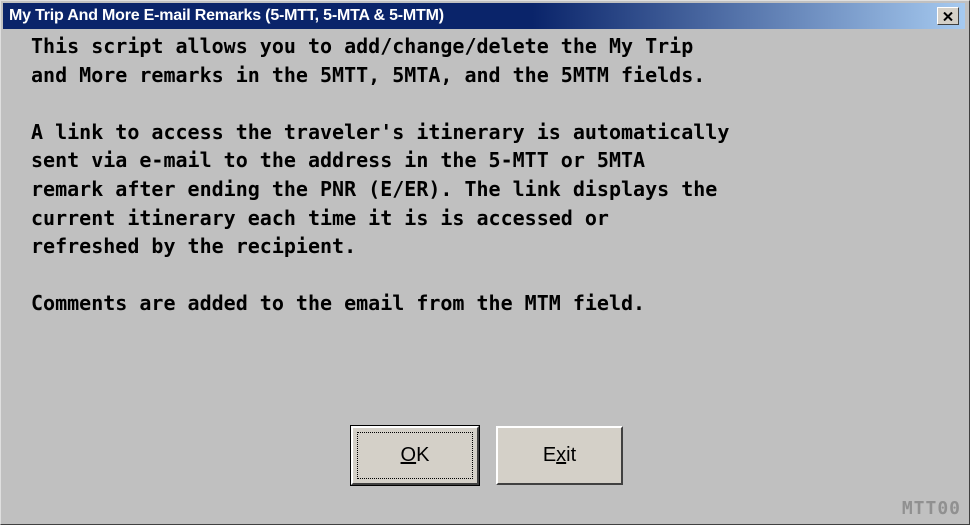 The width and height of the screenshot is (970, 525). Describe the element at coordinates (931, 508) in the screenshot. I see `status-code: MTT00` at that location.